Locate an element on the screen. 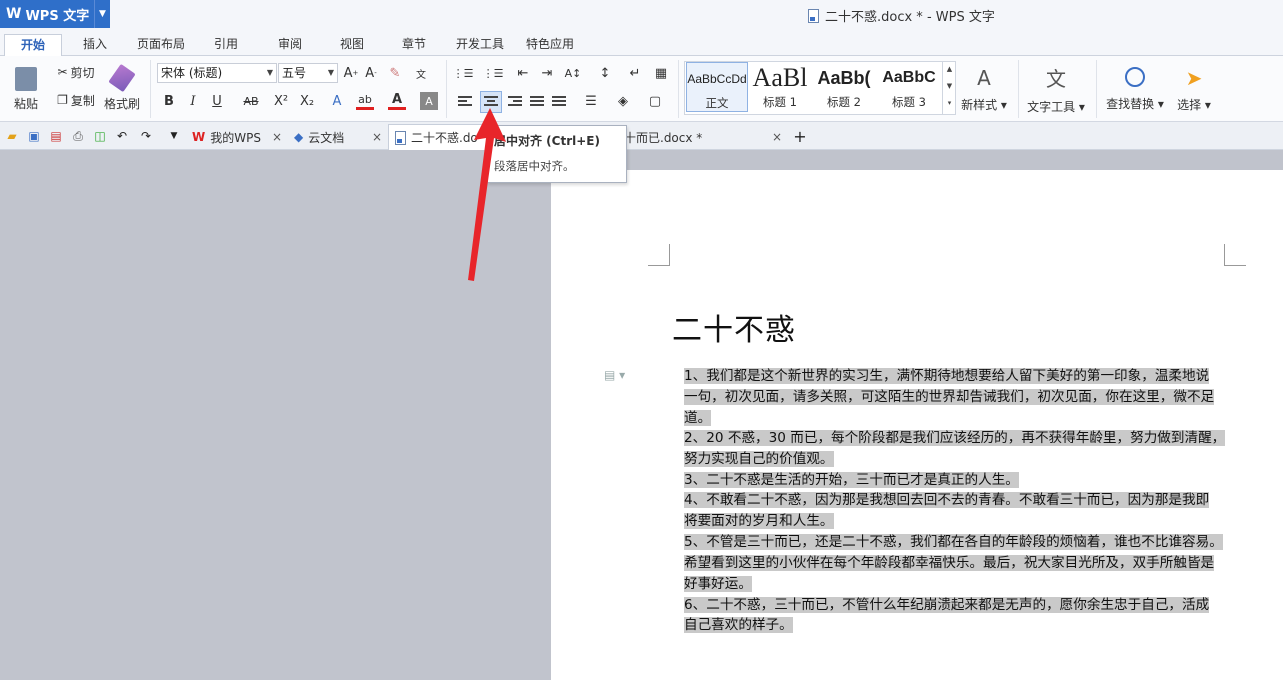 Image resolution: width=1283 pixels, height=680 pixels. grow-font-icon: A + is located at coordinates (351, 73).